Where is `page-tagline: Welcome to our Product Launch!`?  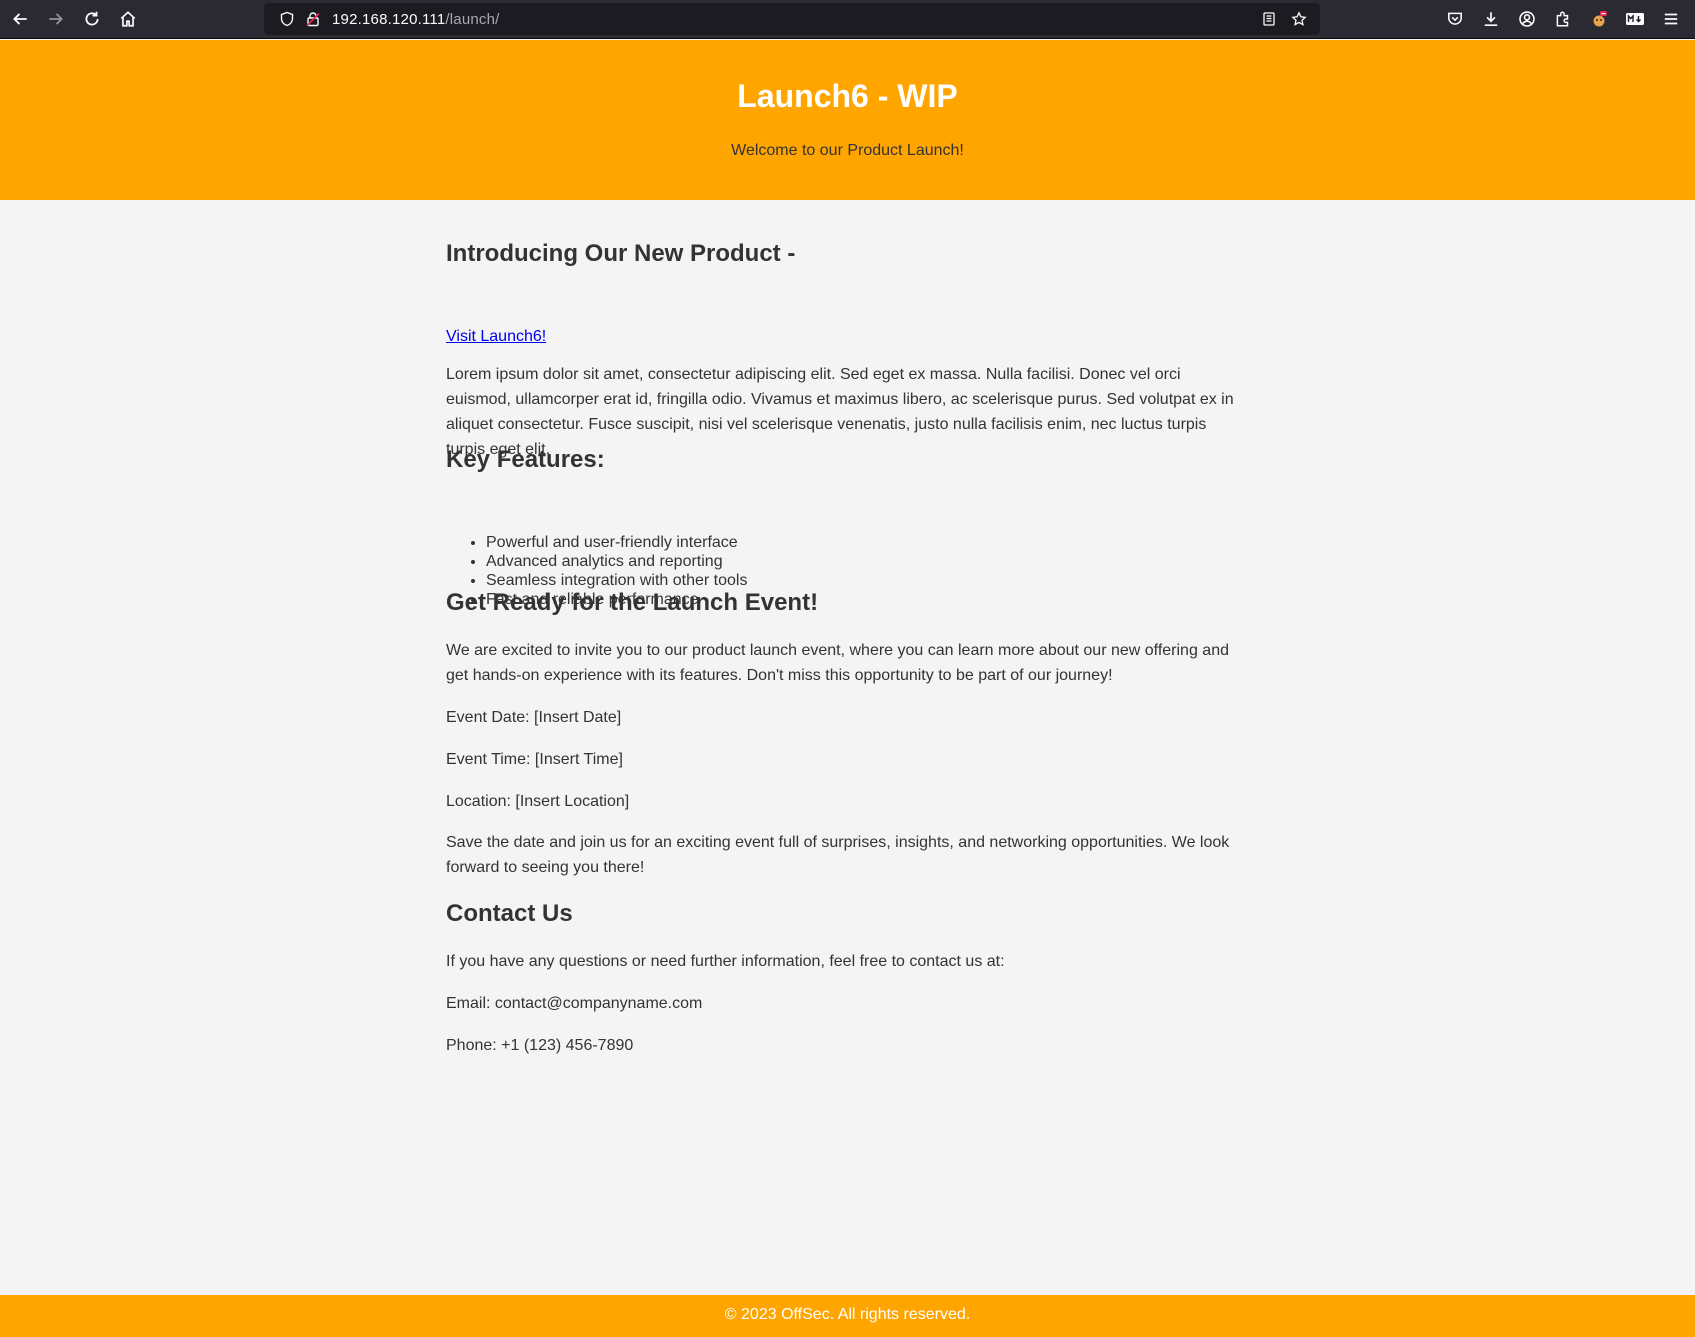 page-tagline: Welcome to our Product Launch! is located at coordinates (847, 150).